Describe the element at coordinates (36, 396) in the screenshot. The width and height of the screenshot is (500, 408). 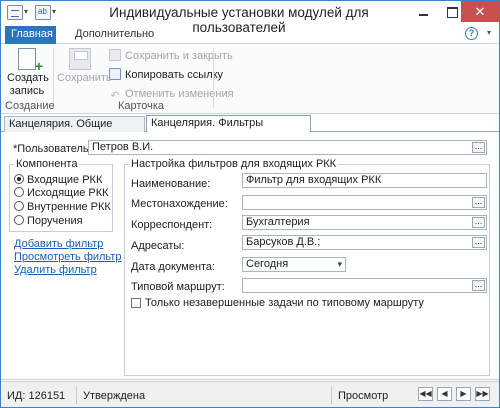
I see `record-id: ИД: 126151` at that location.